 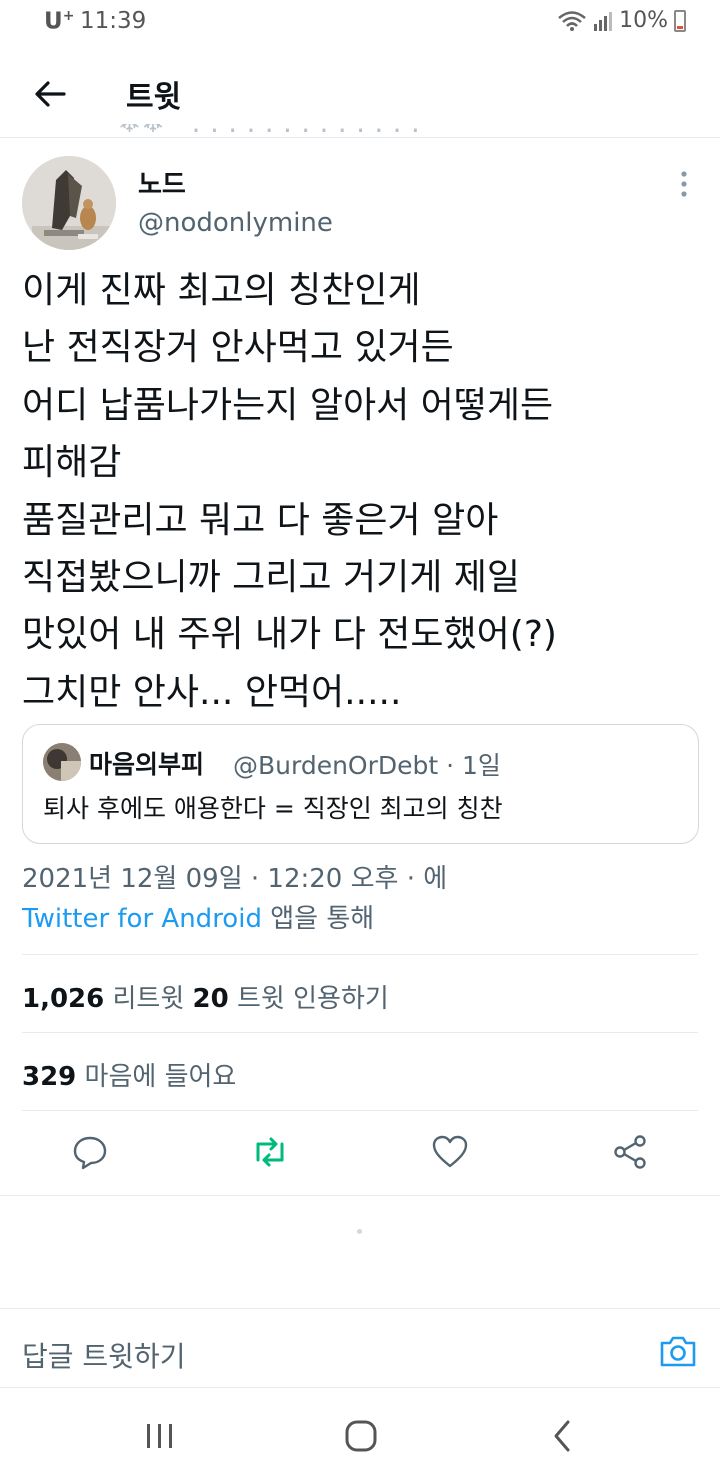 What do you see at coordinates (72, 463) in the screenshot?
I see `tweet-line: 피해감` at bounding box center [72, 463].